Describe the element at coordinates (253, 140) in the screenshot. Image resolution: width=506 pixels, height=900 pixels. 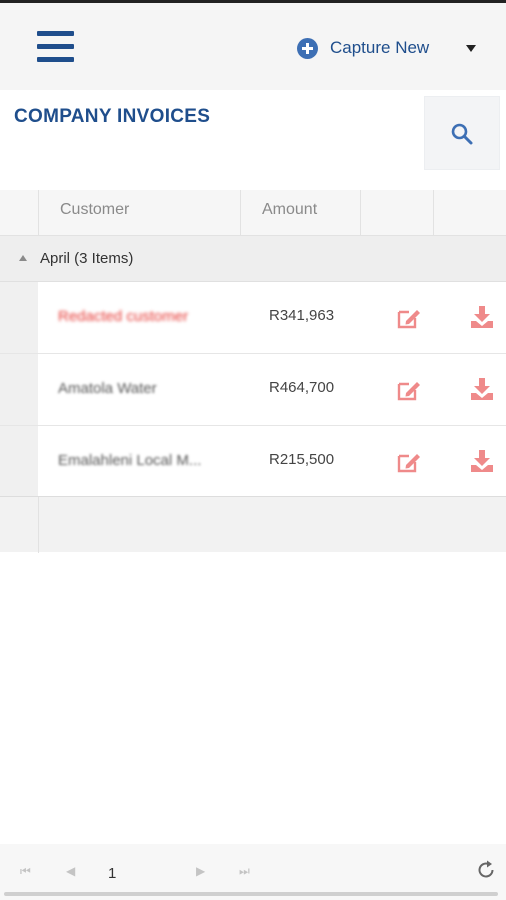
I see `title-row: COMPANY INVOICES` at that location.